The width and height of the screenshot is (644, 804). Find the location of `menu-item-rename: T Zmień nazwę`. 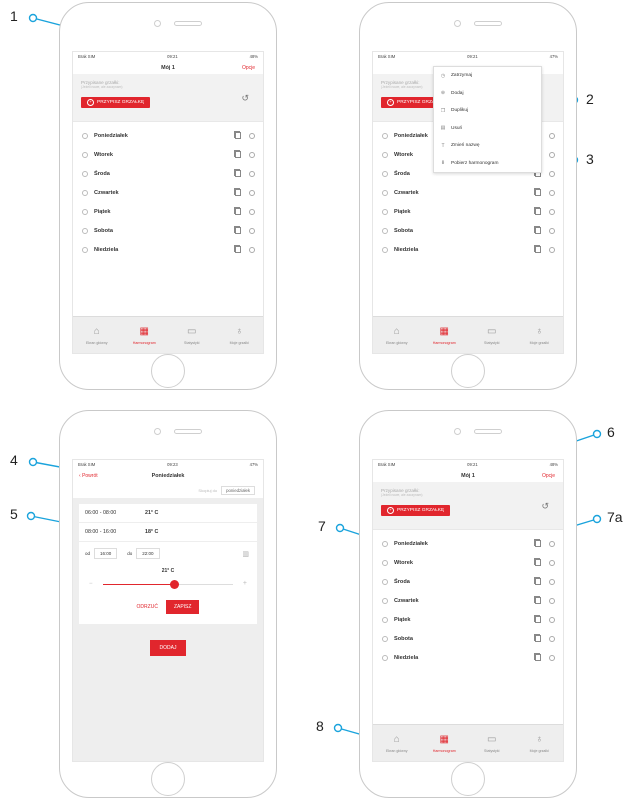

menu-item-rename: T Zmień nazwę is located at coordinates (487, 146).